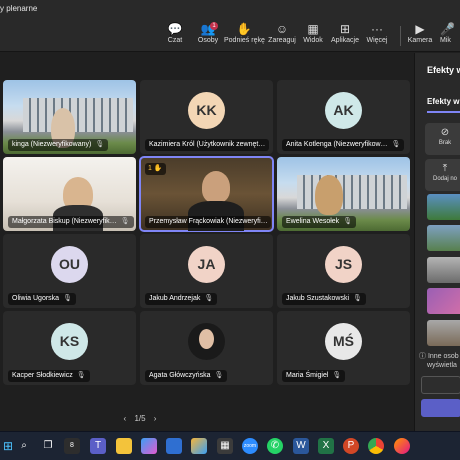 The image size is (460, 460). Describe the element at coordinates (19, 8) in the screenshot. I see `meeting-title: y plenarne` at that location.